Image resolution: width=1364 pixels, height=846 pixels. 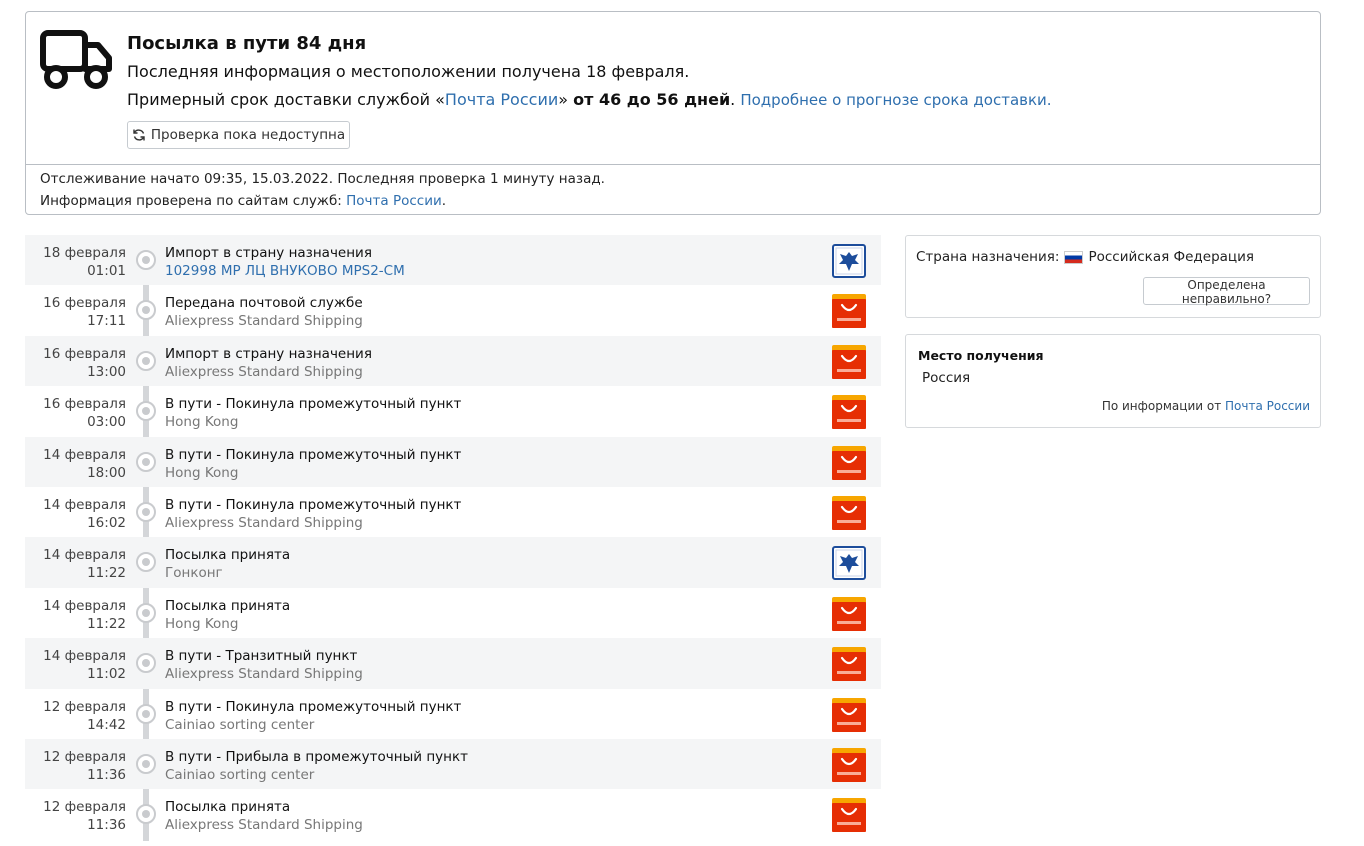 I want to click on event-title: В пути - Транзитный пункт, so click(x=261, y=656).